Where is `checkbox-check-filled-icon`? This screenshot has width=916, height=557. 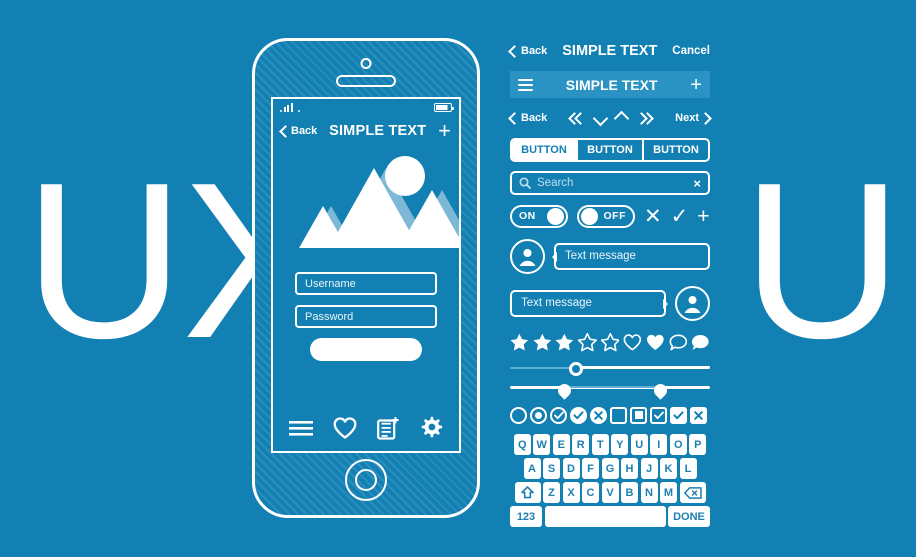
checkbox-check-filled-icon is located at coordinates (678, 415).